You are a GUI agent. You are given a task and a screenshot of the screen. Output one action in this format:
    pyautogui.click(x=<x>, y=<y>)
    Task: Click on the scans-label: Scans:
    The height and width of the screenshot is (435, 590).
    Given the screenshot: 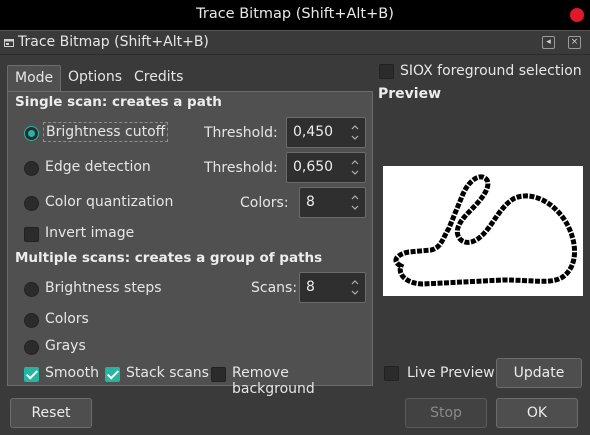 What is the action you would take?
    pyautogui.click(x=274, y=288)
    